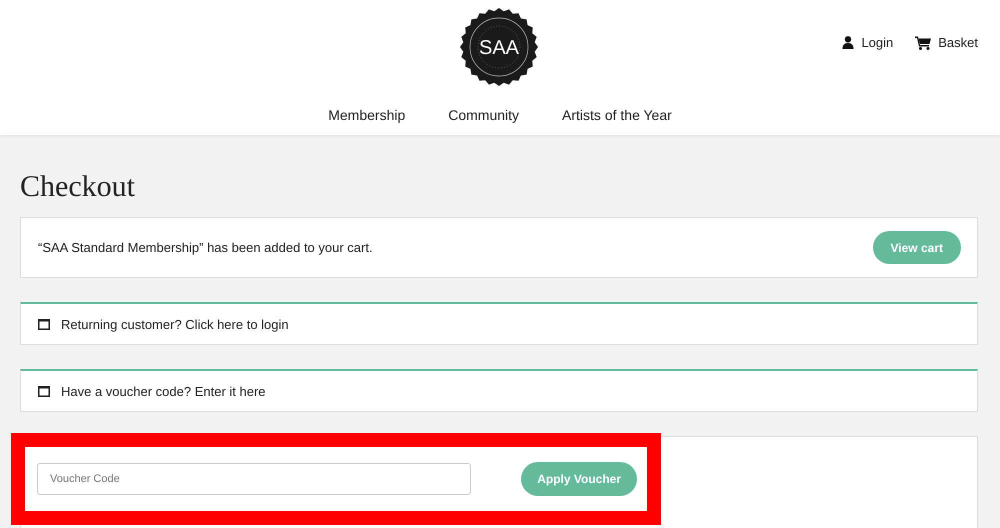 The image size is (1000, 528). What do you see at coordinates (163, 391) in the screenshot?
I see `info-message: Have a voucher code? Enter it here` at bounding box center [163, 391].